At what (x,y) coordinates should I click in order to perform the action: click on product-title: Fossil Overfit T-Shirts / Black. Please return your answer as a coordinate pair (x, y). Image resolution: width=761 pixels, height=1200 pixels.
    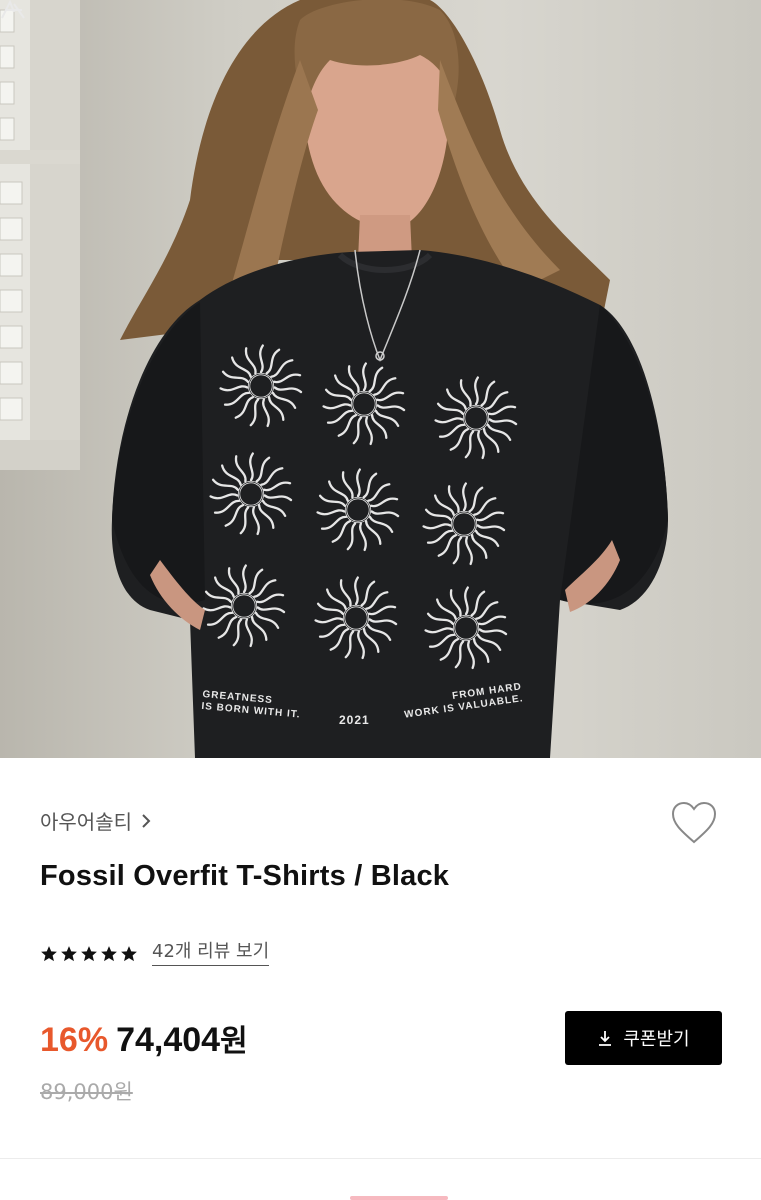
    Looking at the image, I should click on (245, 876).